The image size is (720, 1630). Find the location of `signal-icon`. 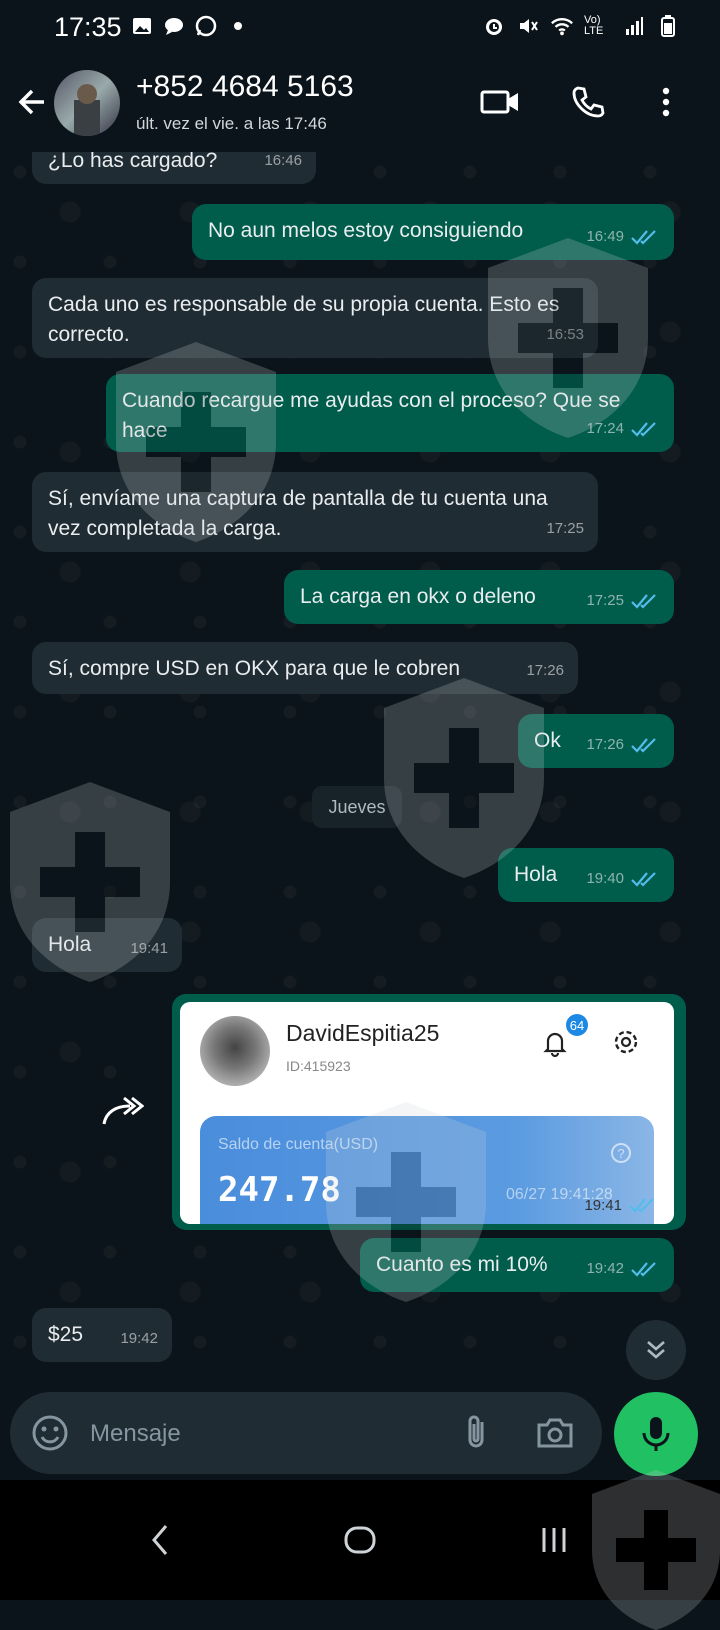

signal-icon is located at coordinates (634, 26).